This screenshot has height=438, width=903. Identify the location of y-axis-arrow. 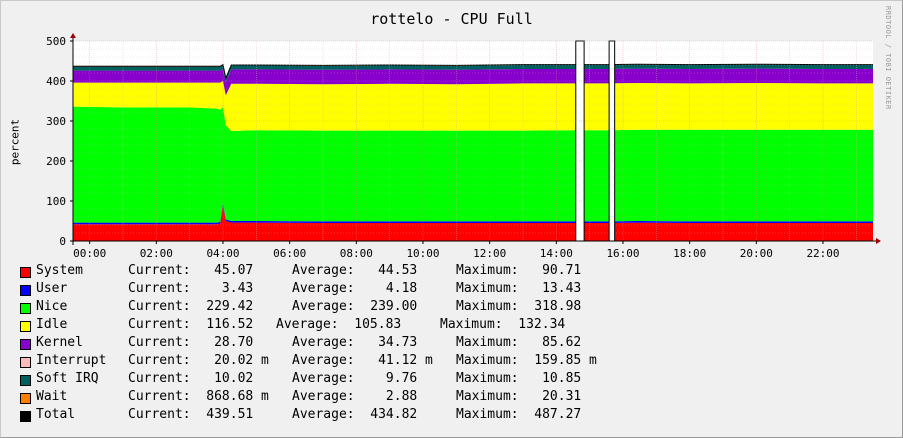
(73, 35).